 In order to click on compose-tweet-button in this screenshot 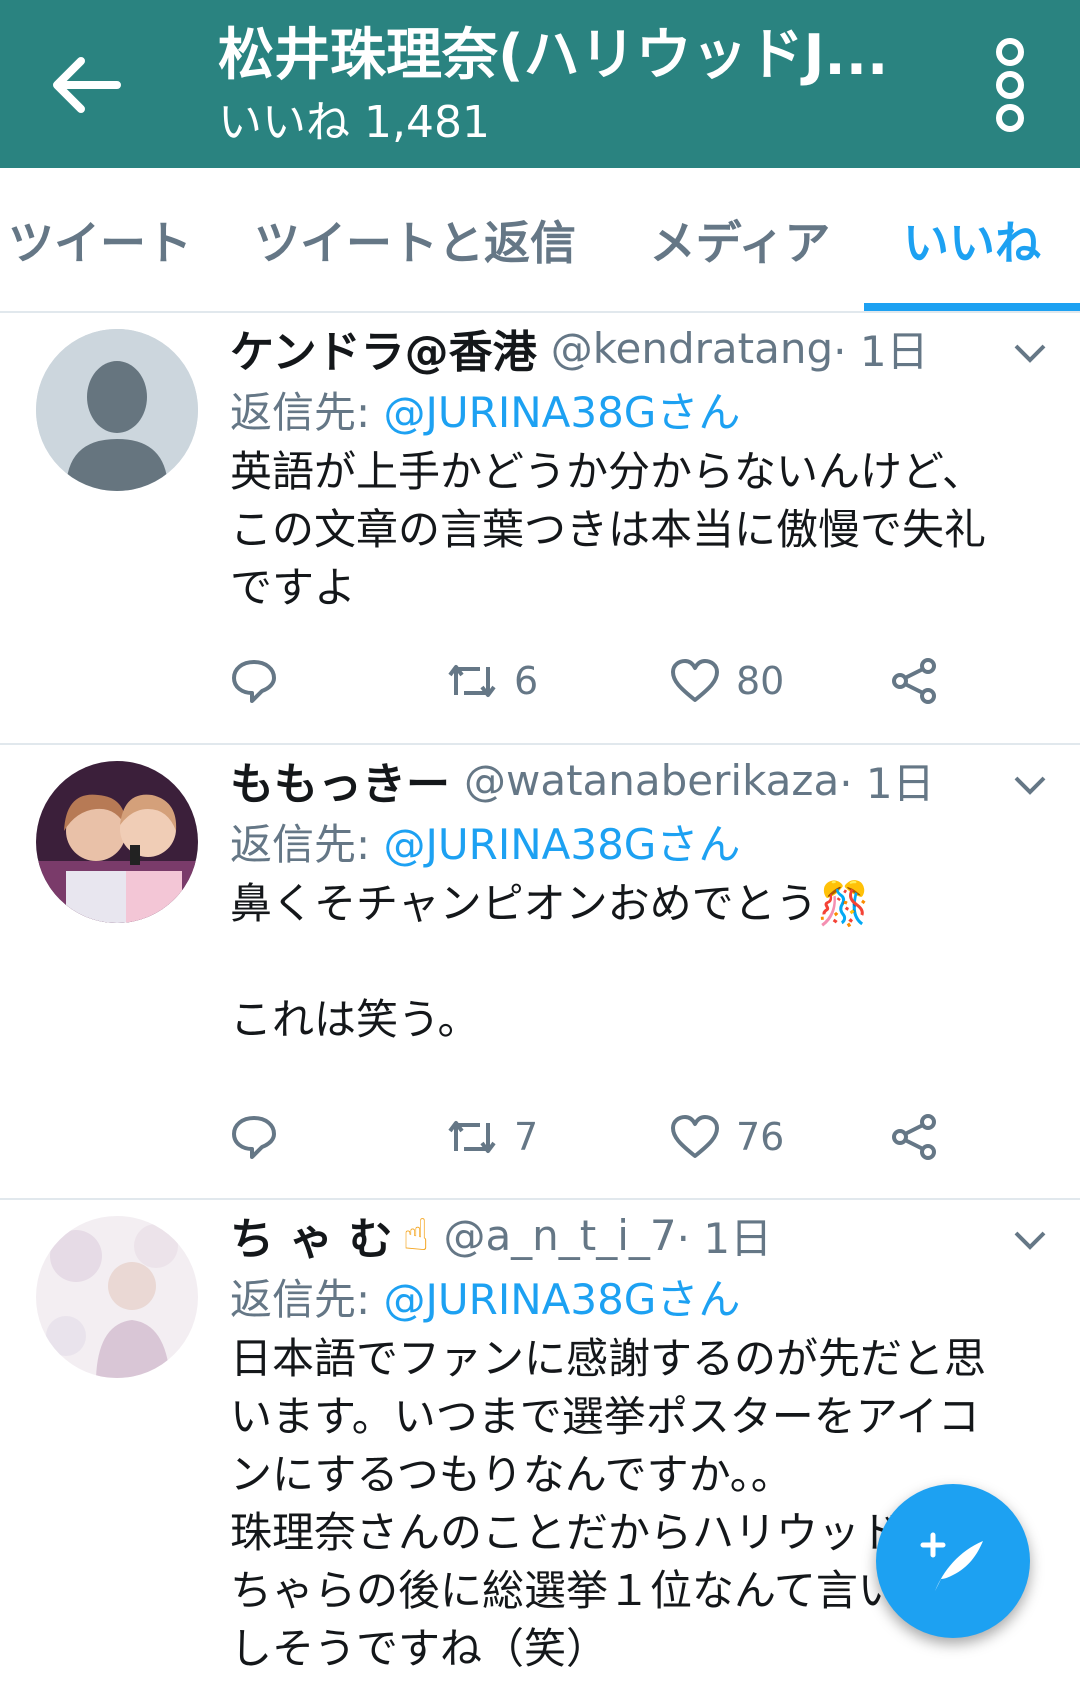, I will do `click(953, 1561)`.